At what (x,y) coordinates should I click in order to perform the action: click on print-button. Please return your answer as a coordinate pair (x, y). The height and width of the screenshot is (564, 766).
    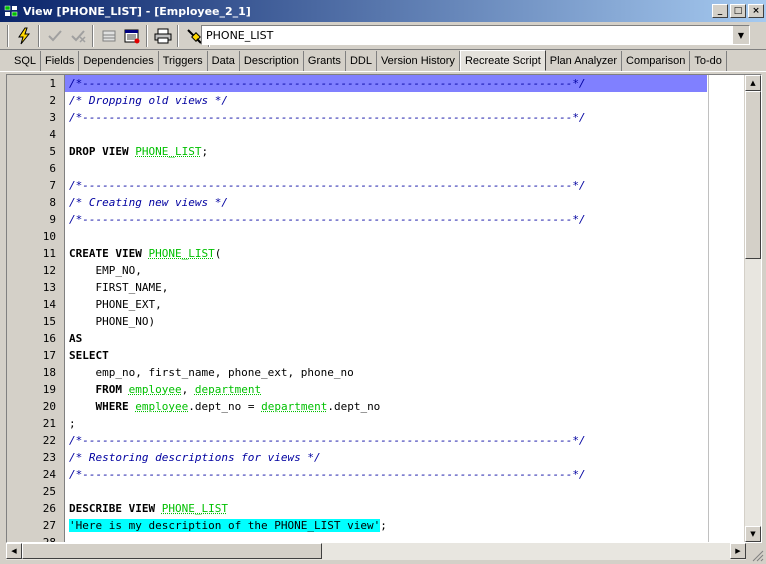
    Looking at the image, I should click on (162, 36).